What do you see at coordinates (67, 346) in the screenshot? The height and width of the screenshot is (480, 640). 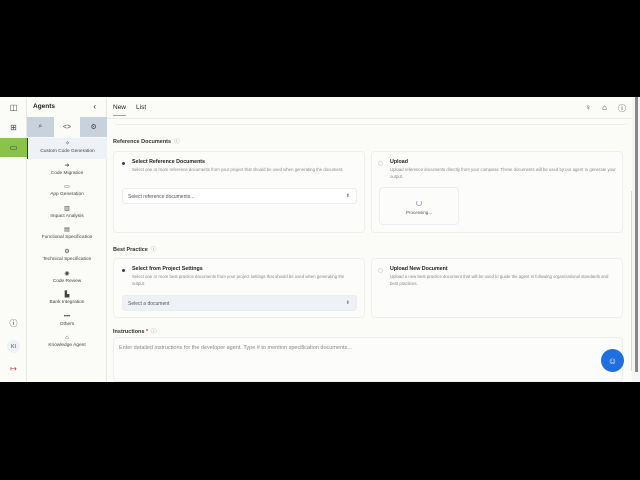 I see `agent-label: Knowledge Agent` at bounding box center [67, 346].